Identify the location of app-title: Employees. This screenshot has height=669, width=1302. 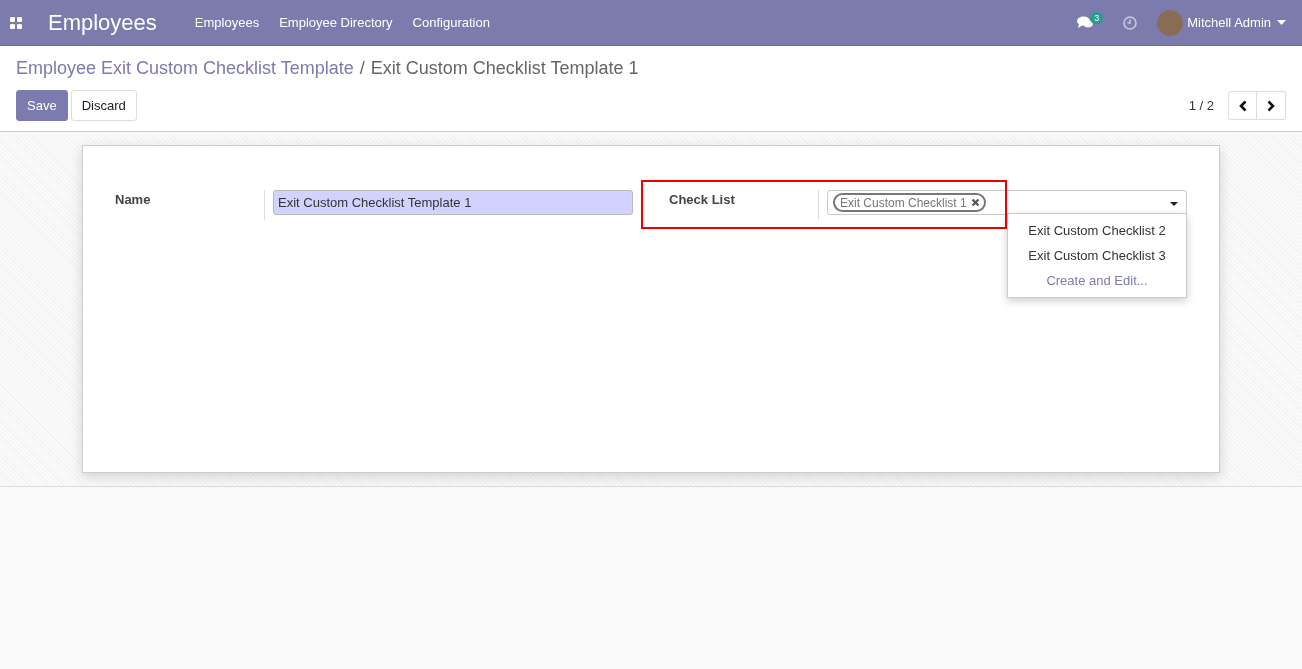
(102, 22).